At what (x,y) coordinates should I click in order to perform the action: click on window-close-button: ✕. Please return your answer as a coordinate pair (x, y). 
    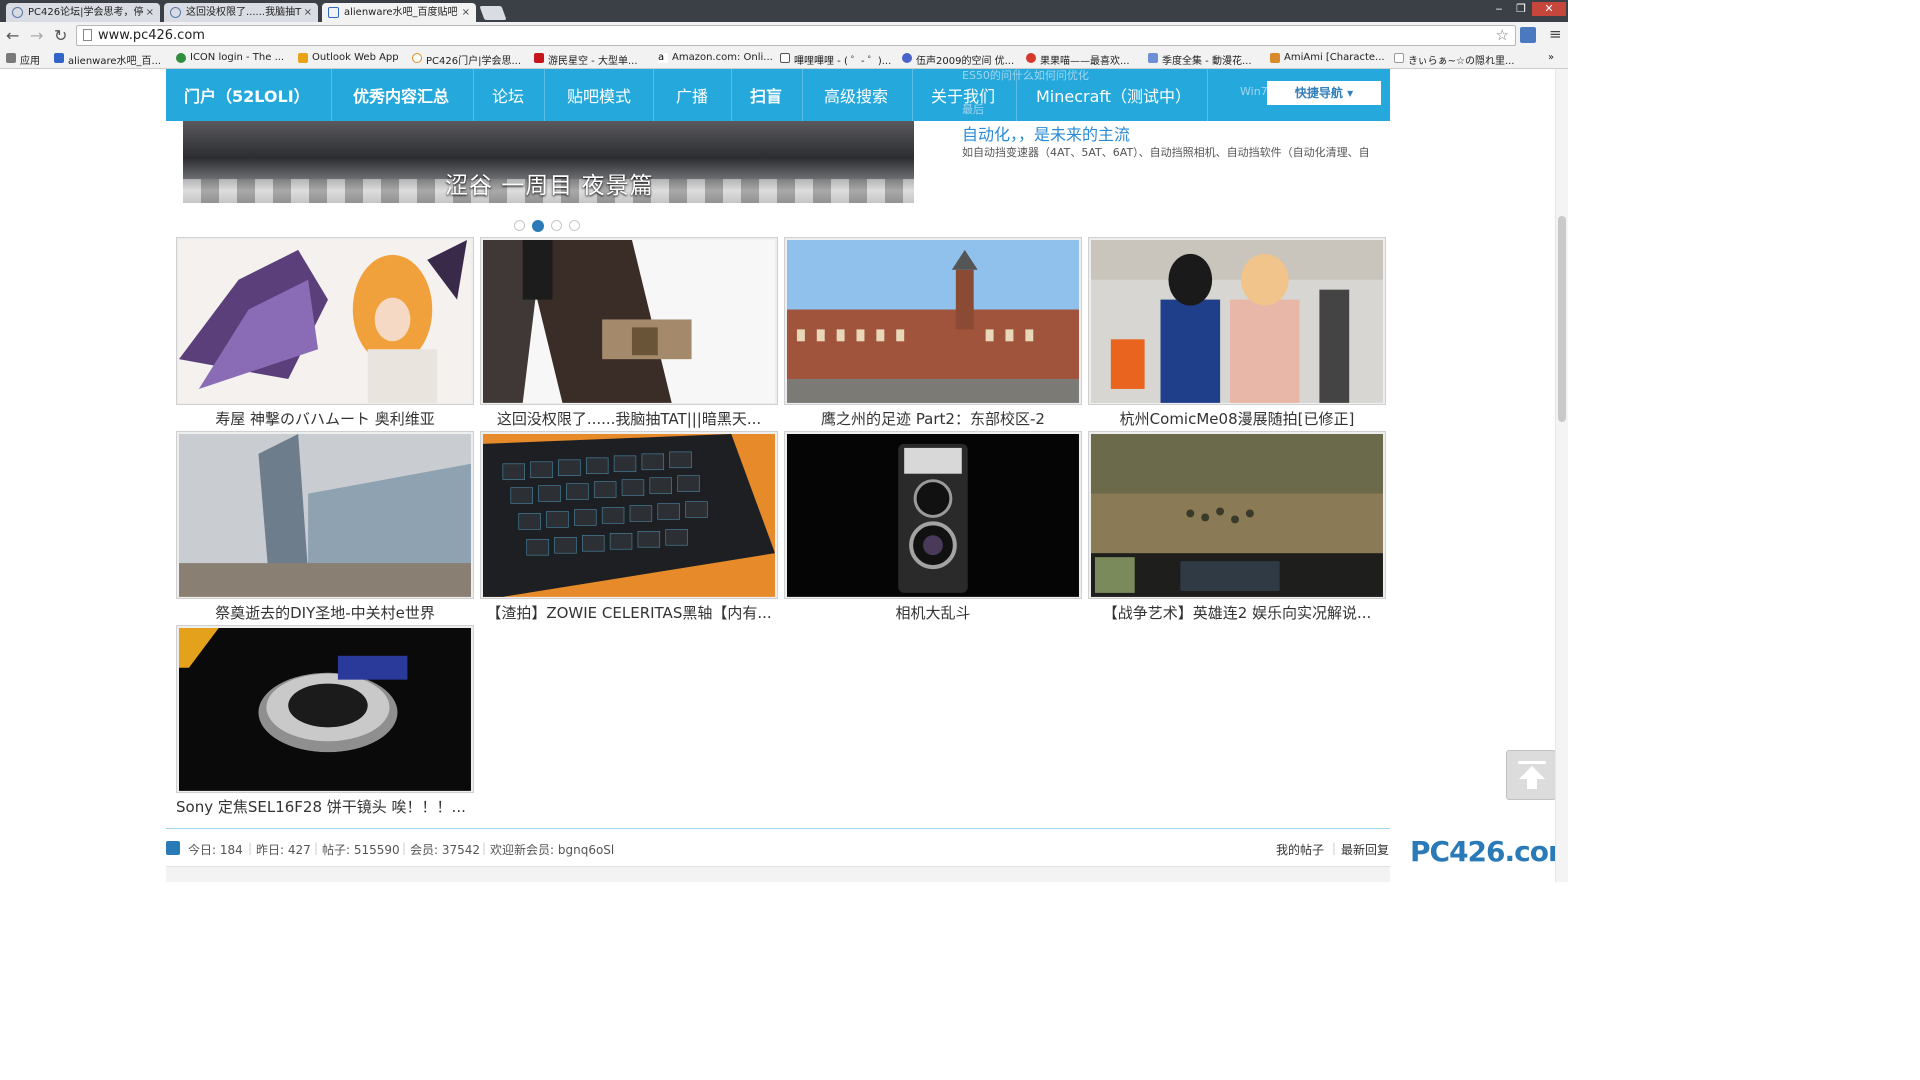
    Looking at the image, I should click on (1549, 9).